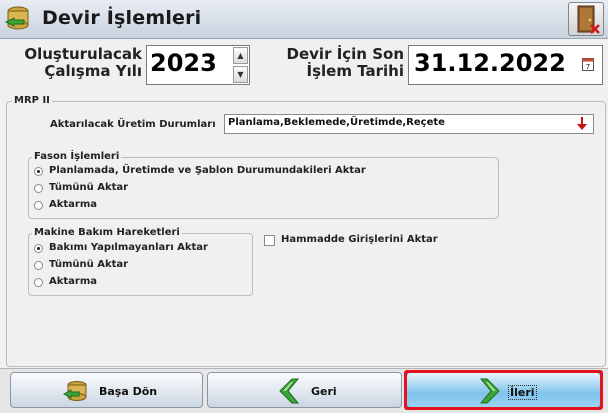 The height and width of the screenshot is (413, 608). What do you see at coordinates (336, 122) in the screenshot?
I see `production-status-value: Planlama,Beklemede,Üretimde,Reçete` at bounding box center [336, 122].